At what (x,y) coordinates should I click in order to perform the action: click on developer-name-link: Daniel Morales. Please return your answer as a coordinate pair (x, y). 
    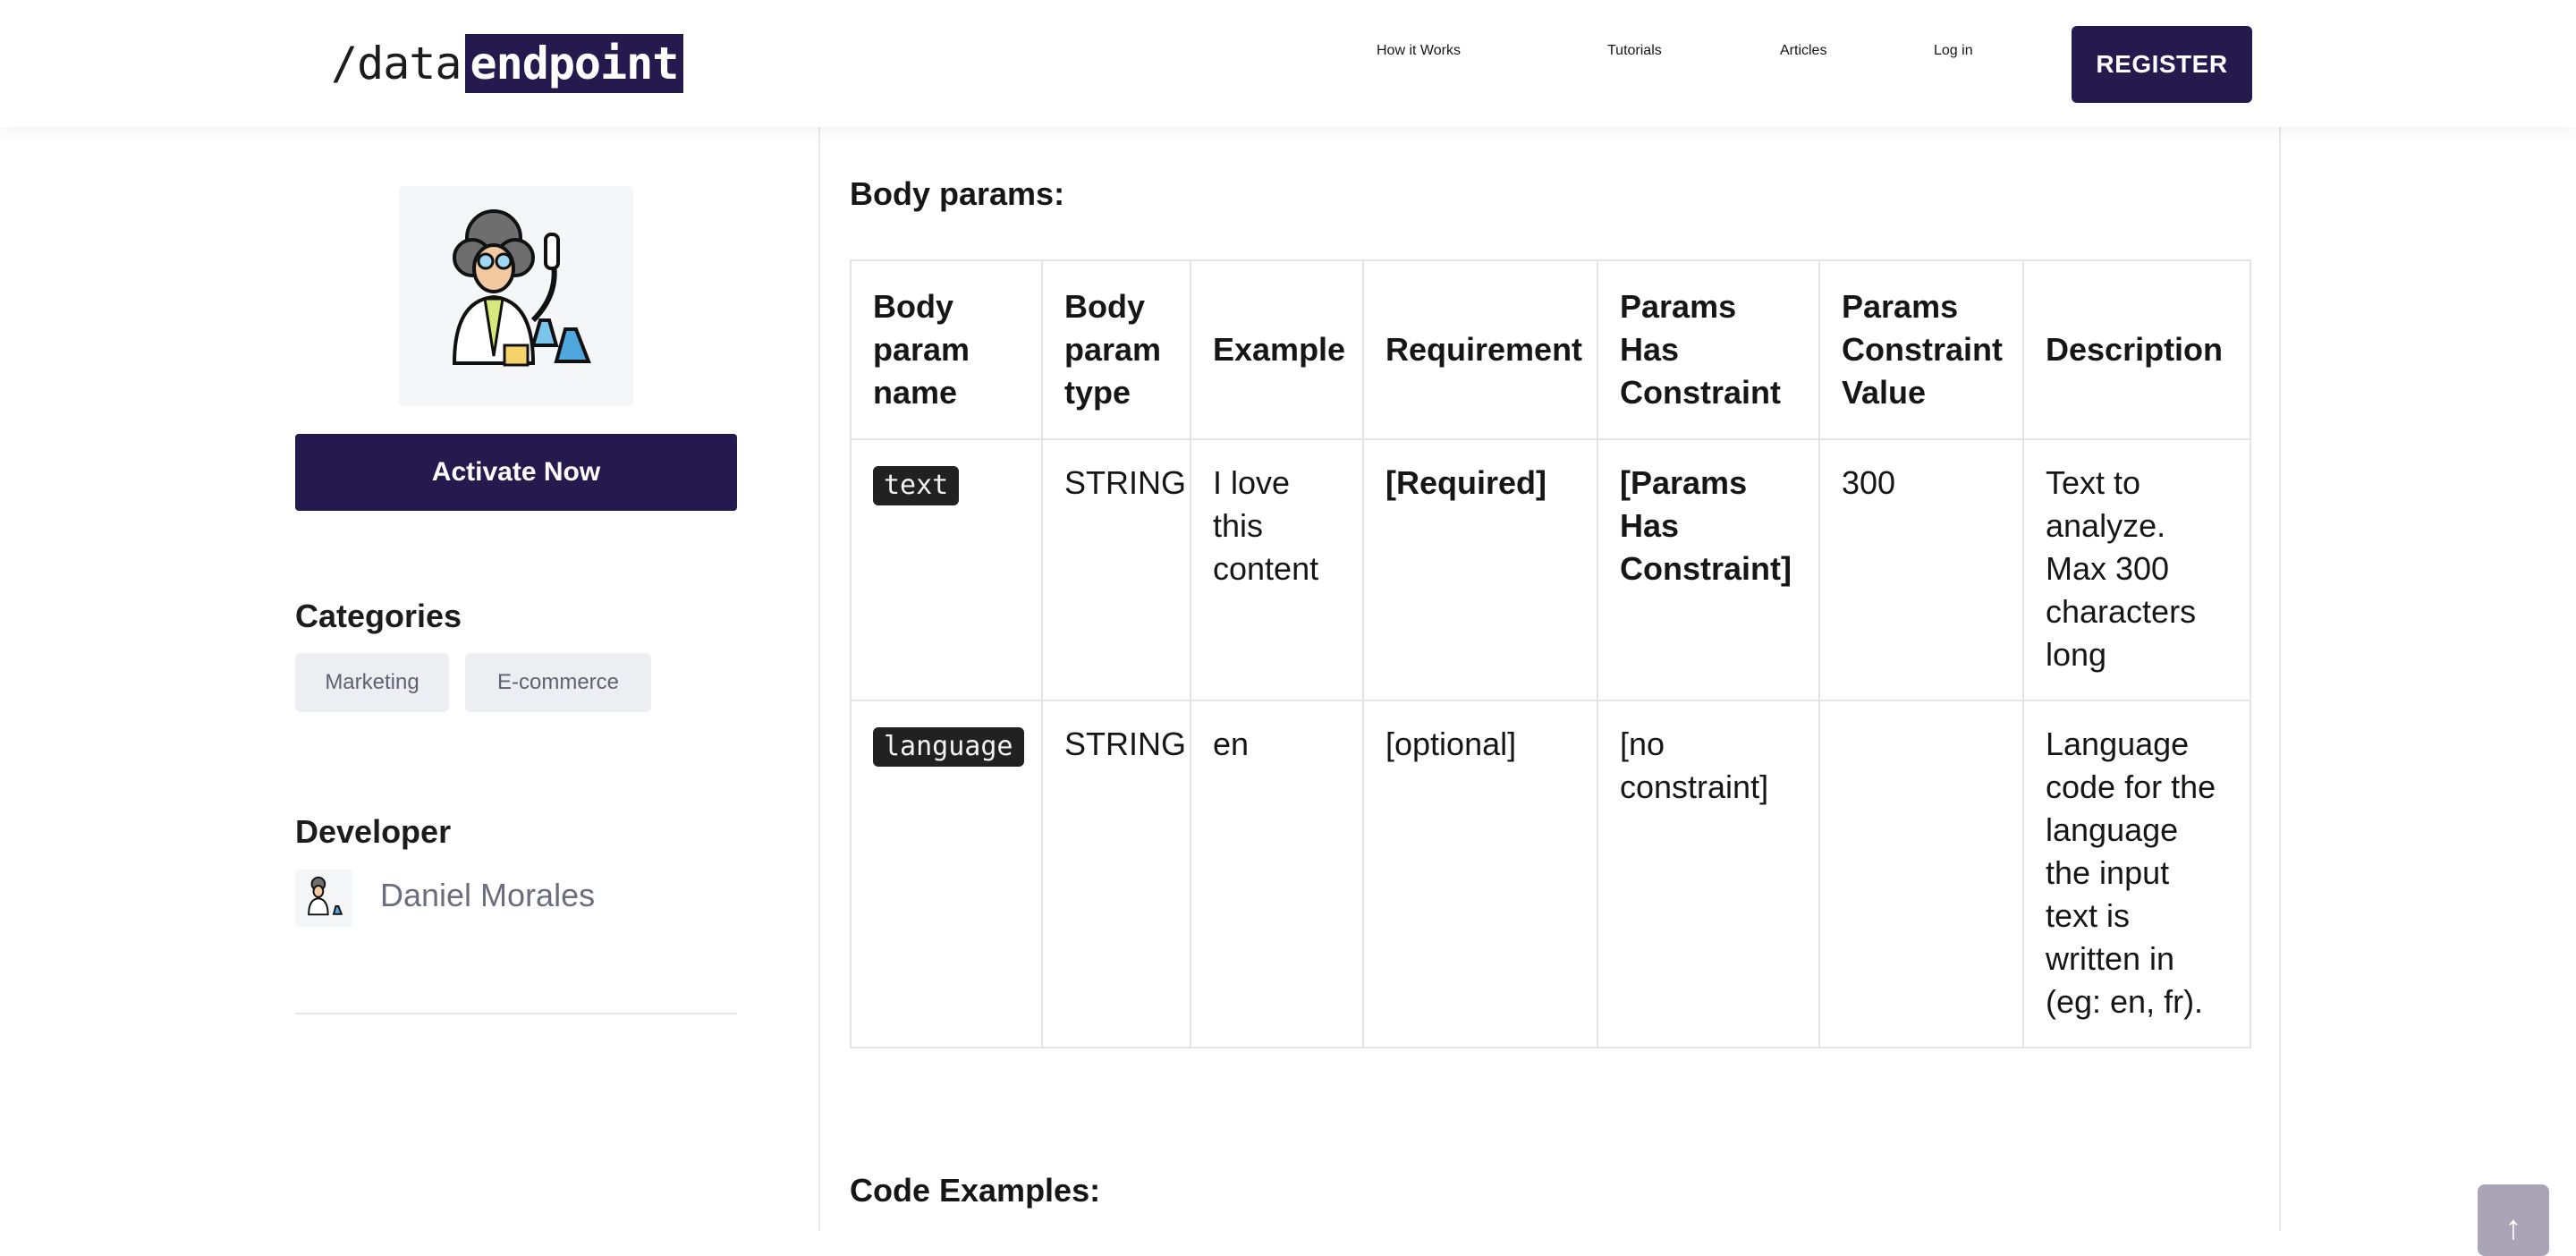
    Looking at the image, I should click on (487, 895).